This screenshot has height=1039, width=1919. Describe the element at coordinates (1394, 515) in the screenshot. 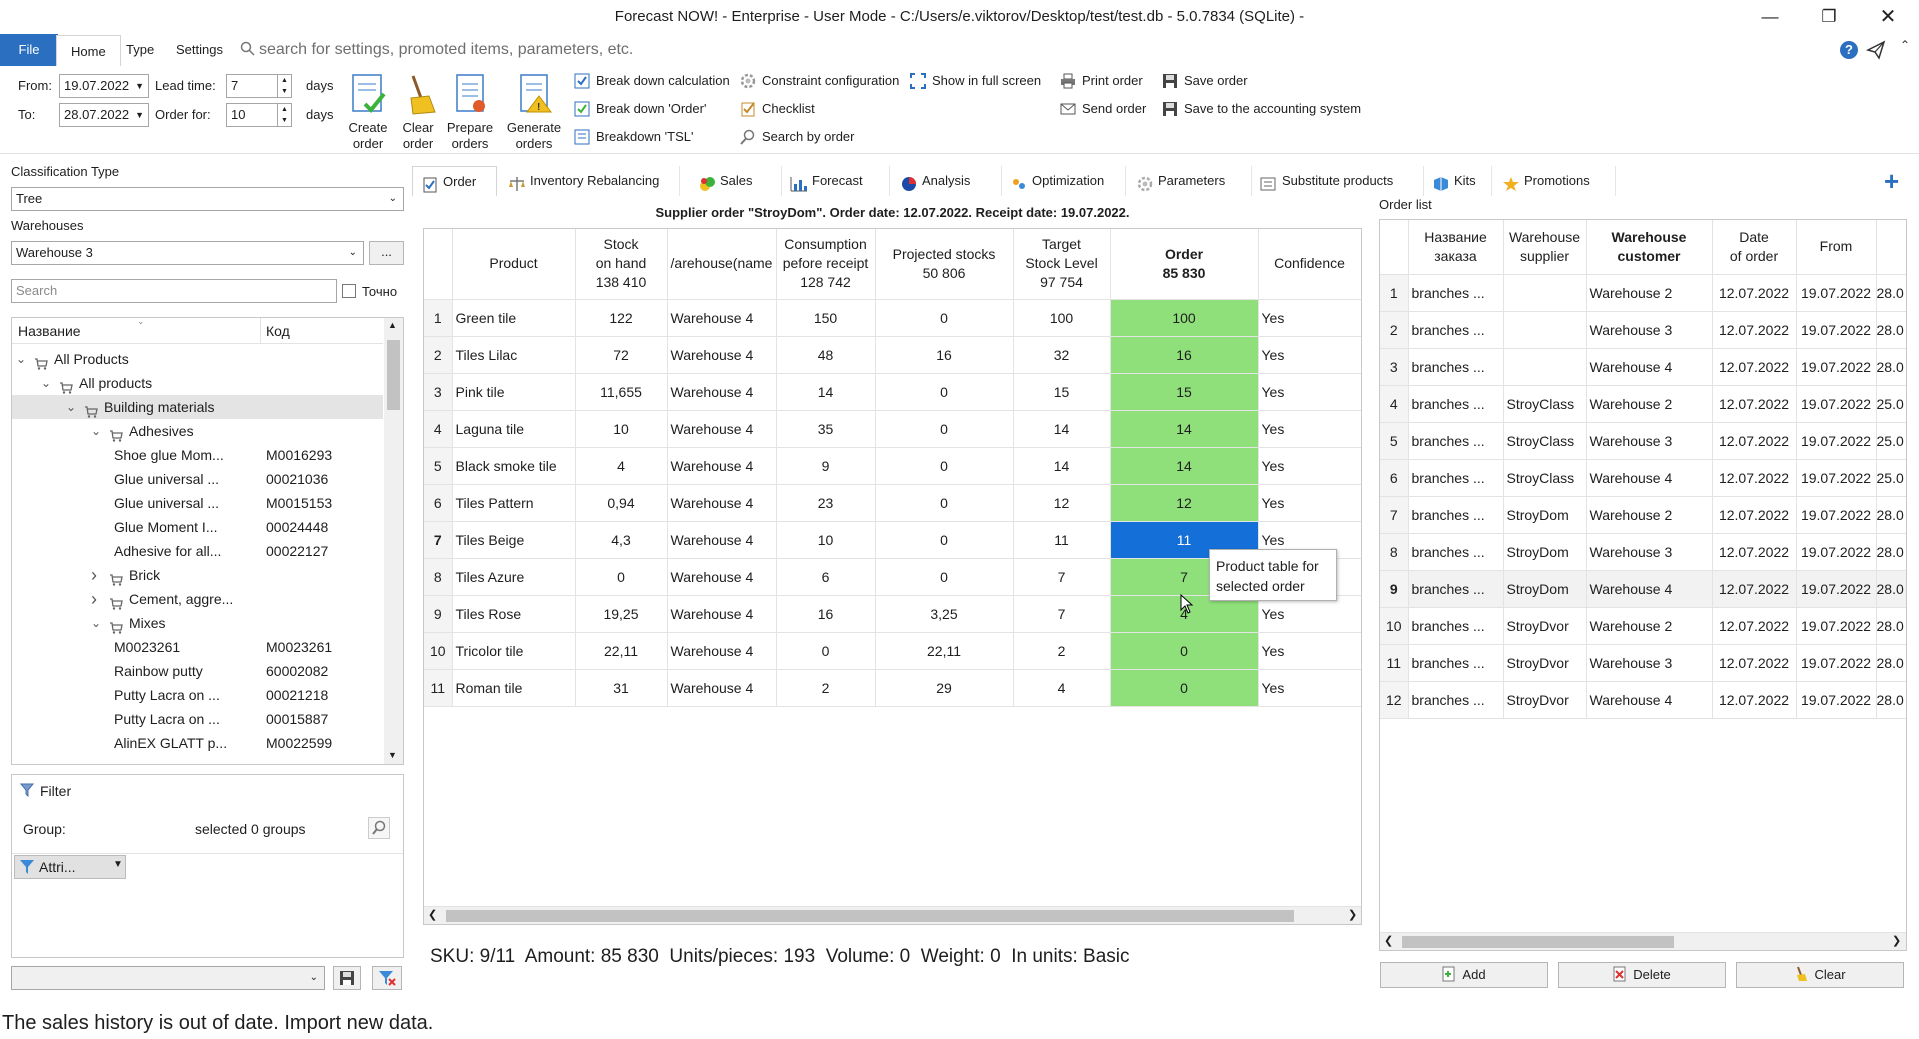

I see `ol-row-number: 7` at that location.